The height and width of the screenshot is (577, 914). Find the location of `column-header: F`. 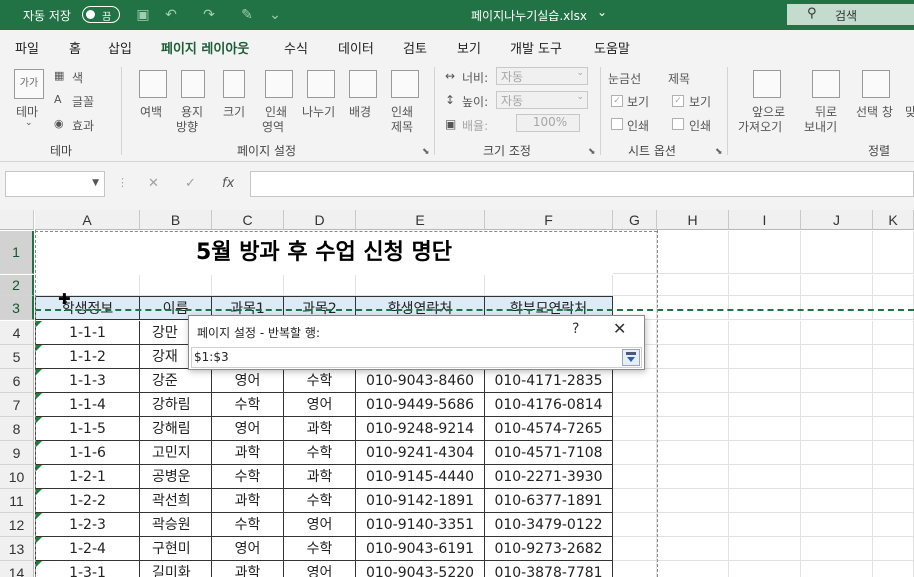

column-header: F is located at coordinates (549, 220).